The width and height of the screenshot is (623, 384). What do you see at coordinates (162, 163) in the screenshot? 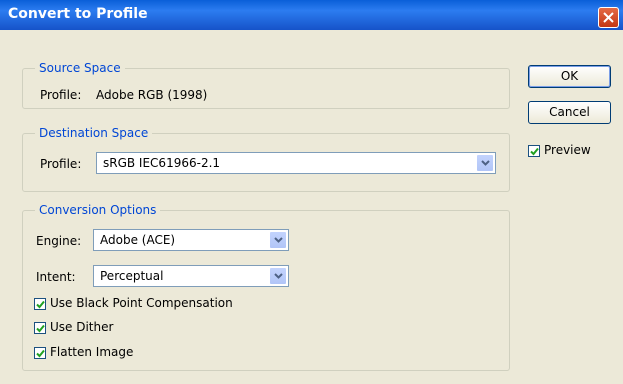
I see `destination-profile-value: sRGB IEC61966-2.1` at bounding box center [162, 163].